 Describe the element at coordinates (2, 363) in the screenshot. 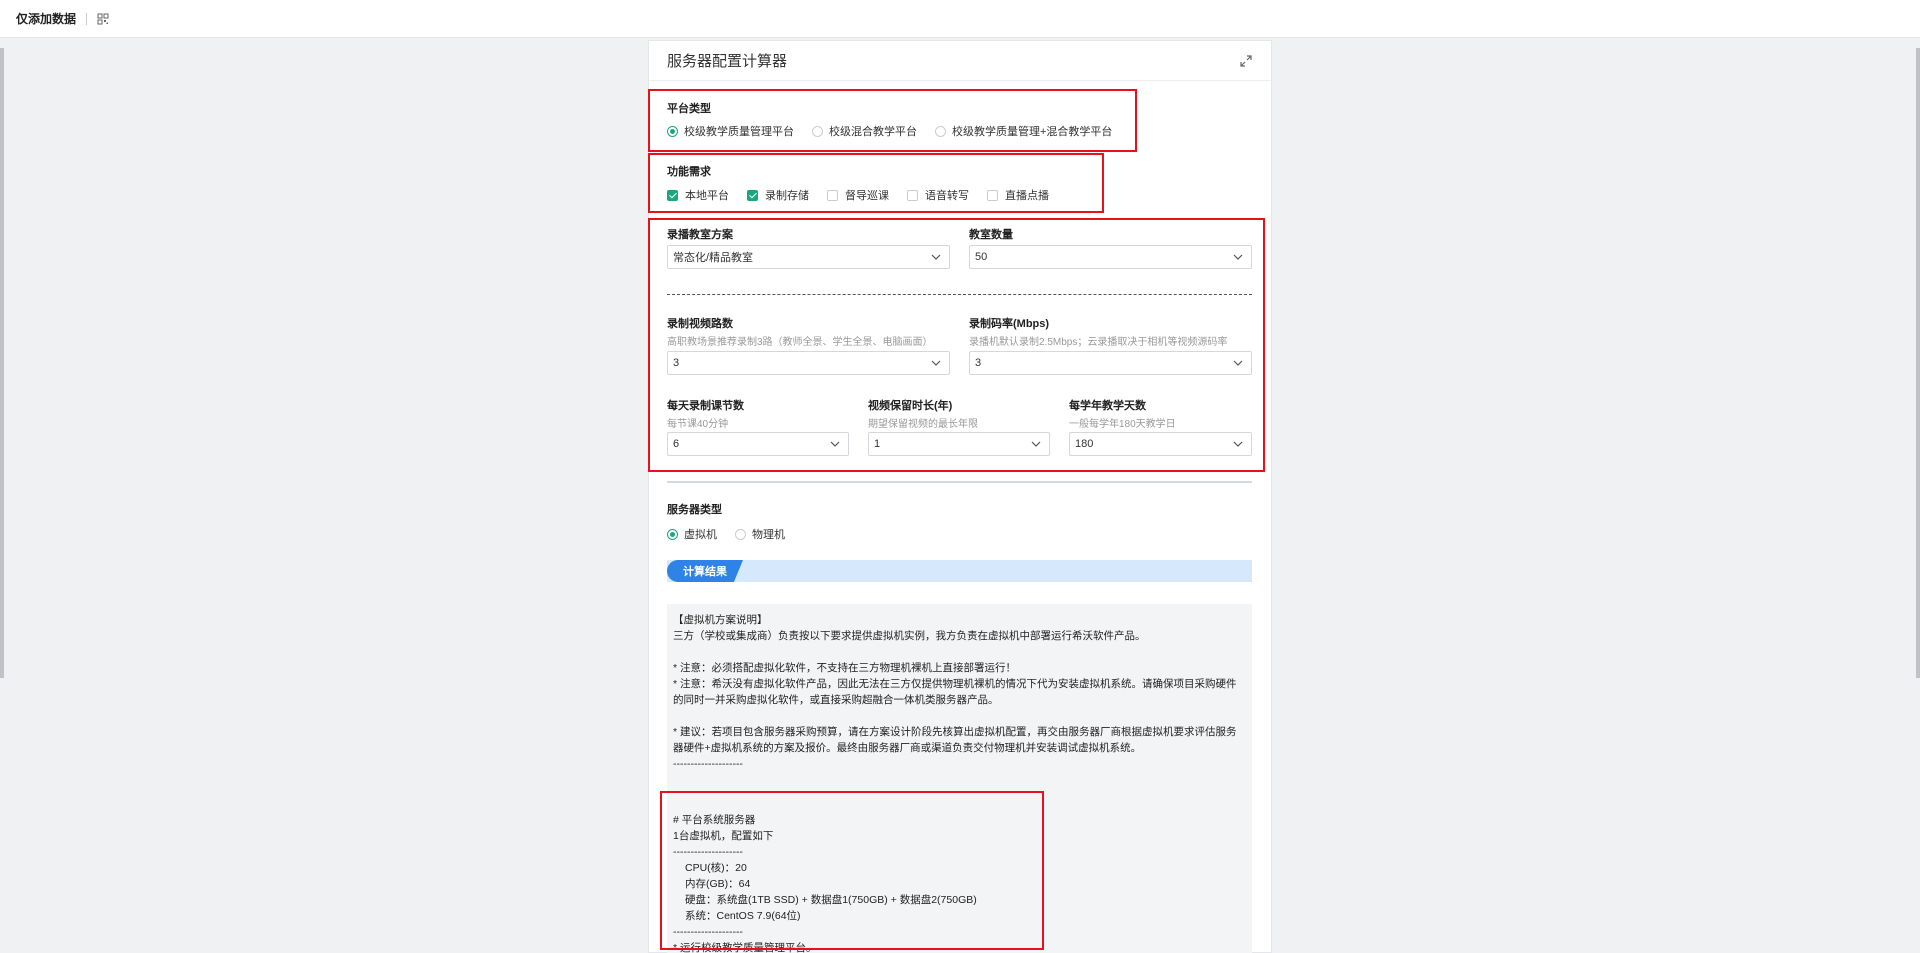

I see `left-scroll-edge` at that location.